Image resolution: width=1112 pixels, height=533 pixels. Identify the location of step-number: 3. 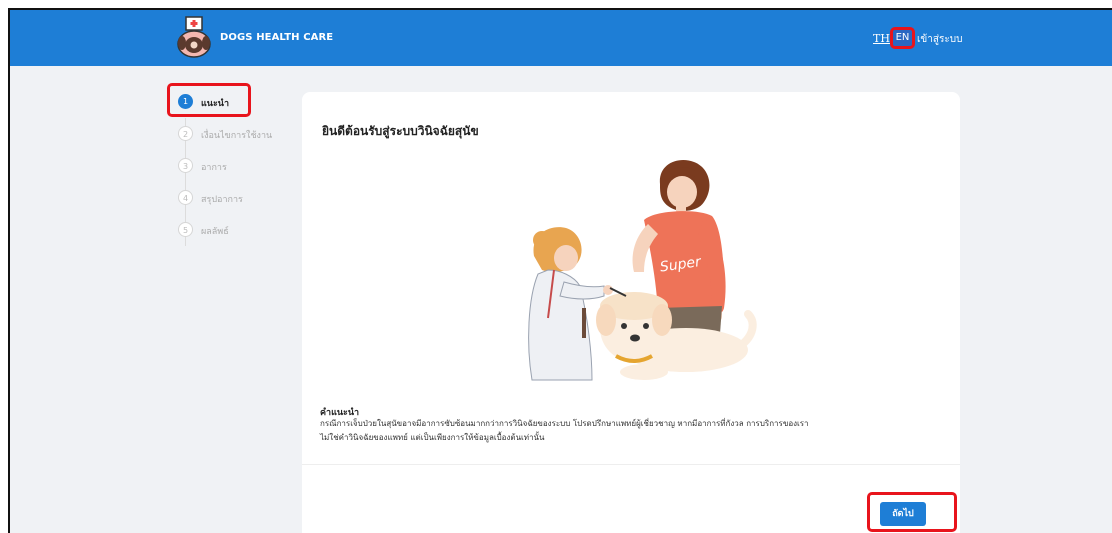
(185, 165).